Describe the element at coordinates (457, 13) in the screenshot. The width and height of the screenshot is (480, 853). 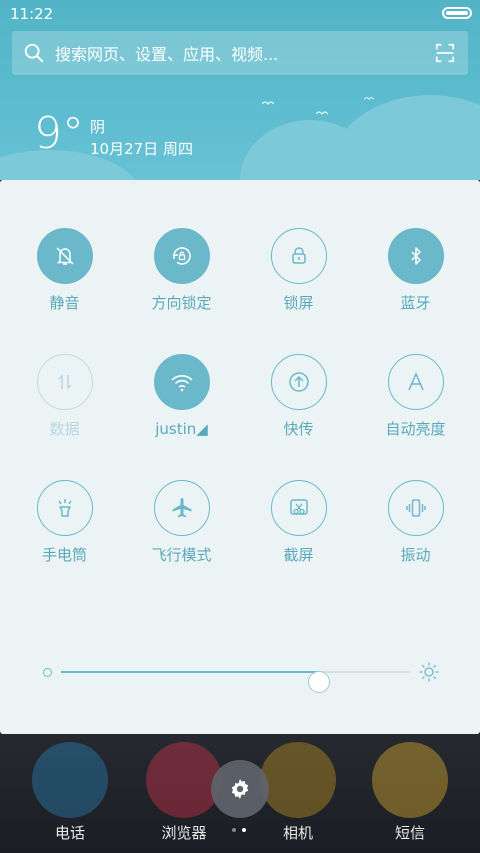
I see `battery-icon` at that location.